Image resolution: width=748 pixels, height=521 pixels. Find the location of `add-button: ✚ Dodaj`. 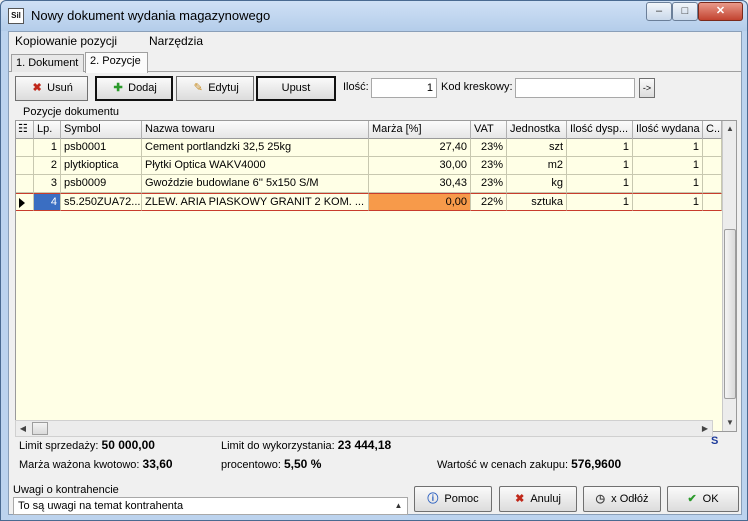

add-button: ✚ Dodaj is located at coordinates (134, 88).